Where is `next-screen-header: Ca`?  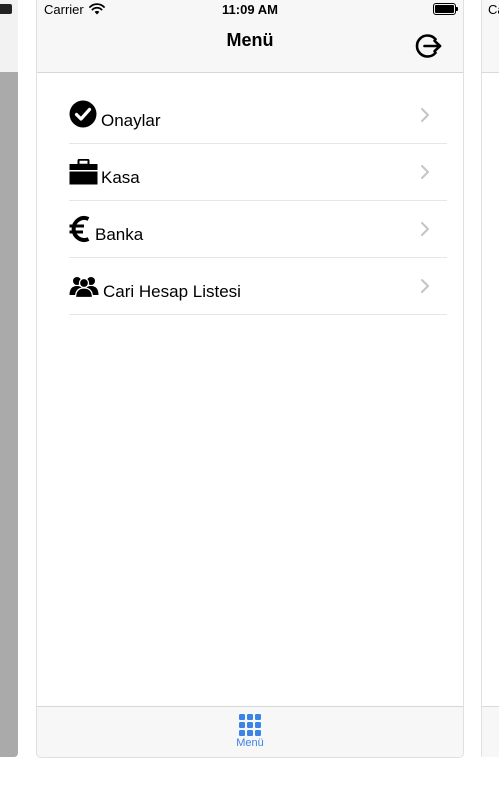
next-screen-header: Ca is located at coordinates (490, 36).